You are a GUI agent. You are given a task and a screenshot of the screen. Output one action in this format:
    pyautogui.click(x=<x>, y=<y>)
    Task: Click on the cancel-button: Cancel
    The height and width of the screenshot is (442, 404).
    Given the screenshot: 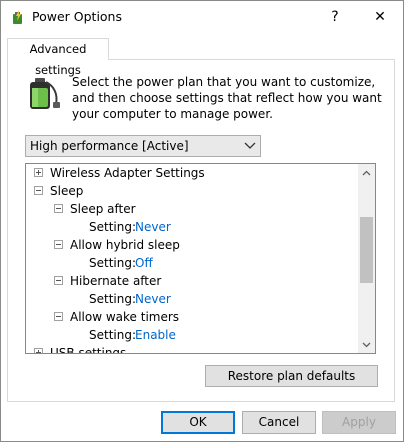 What is the action you would take?
    pyautogui.click(x=279, y=422)
    